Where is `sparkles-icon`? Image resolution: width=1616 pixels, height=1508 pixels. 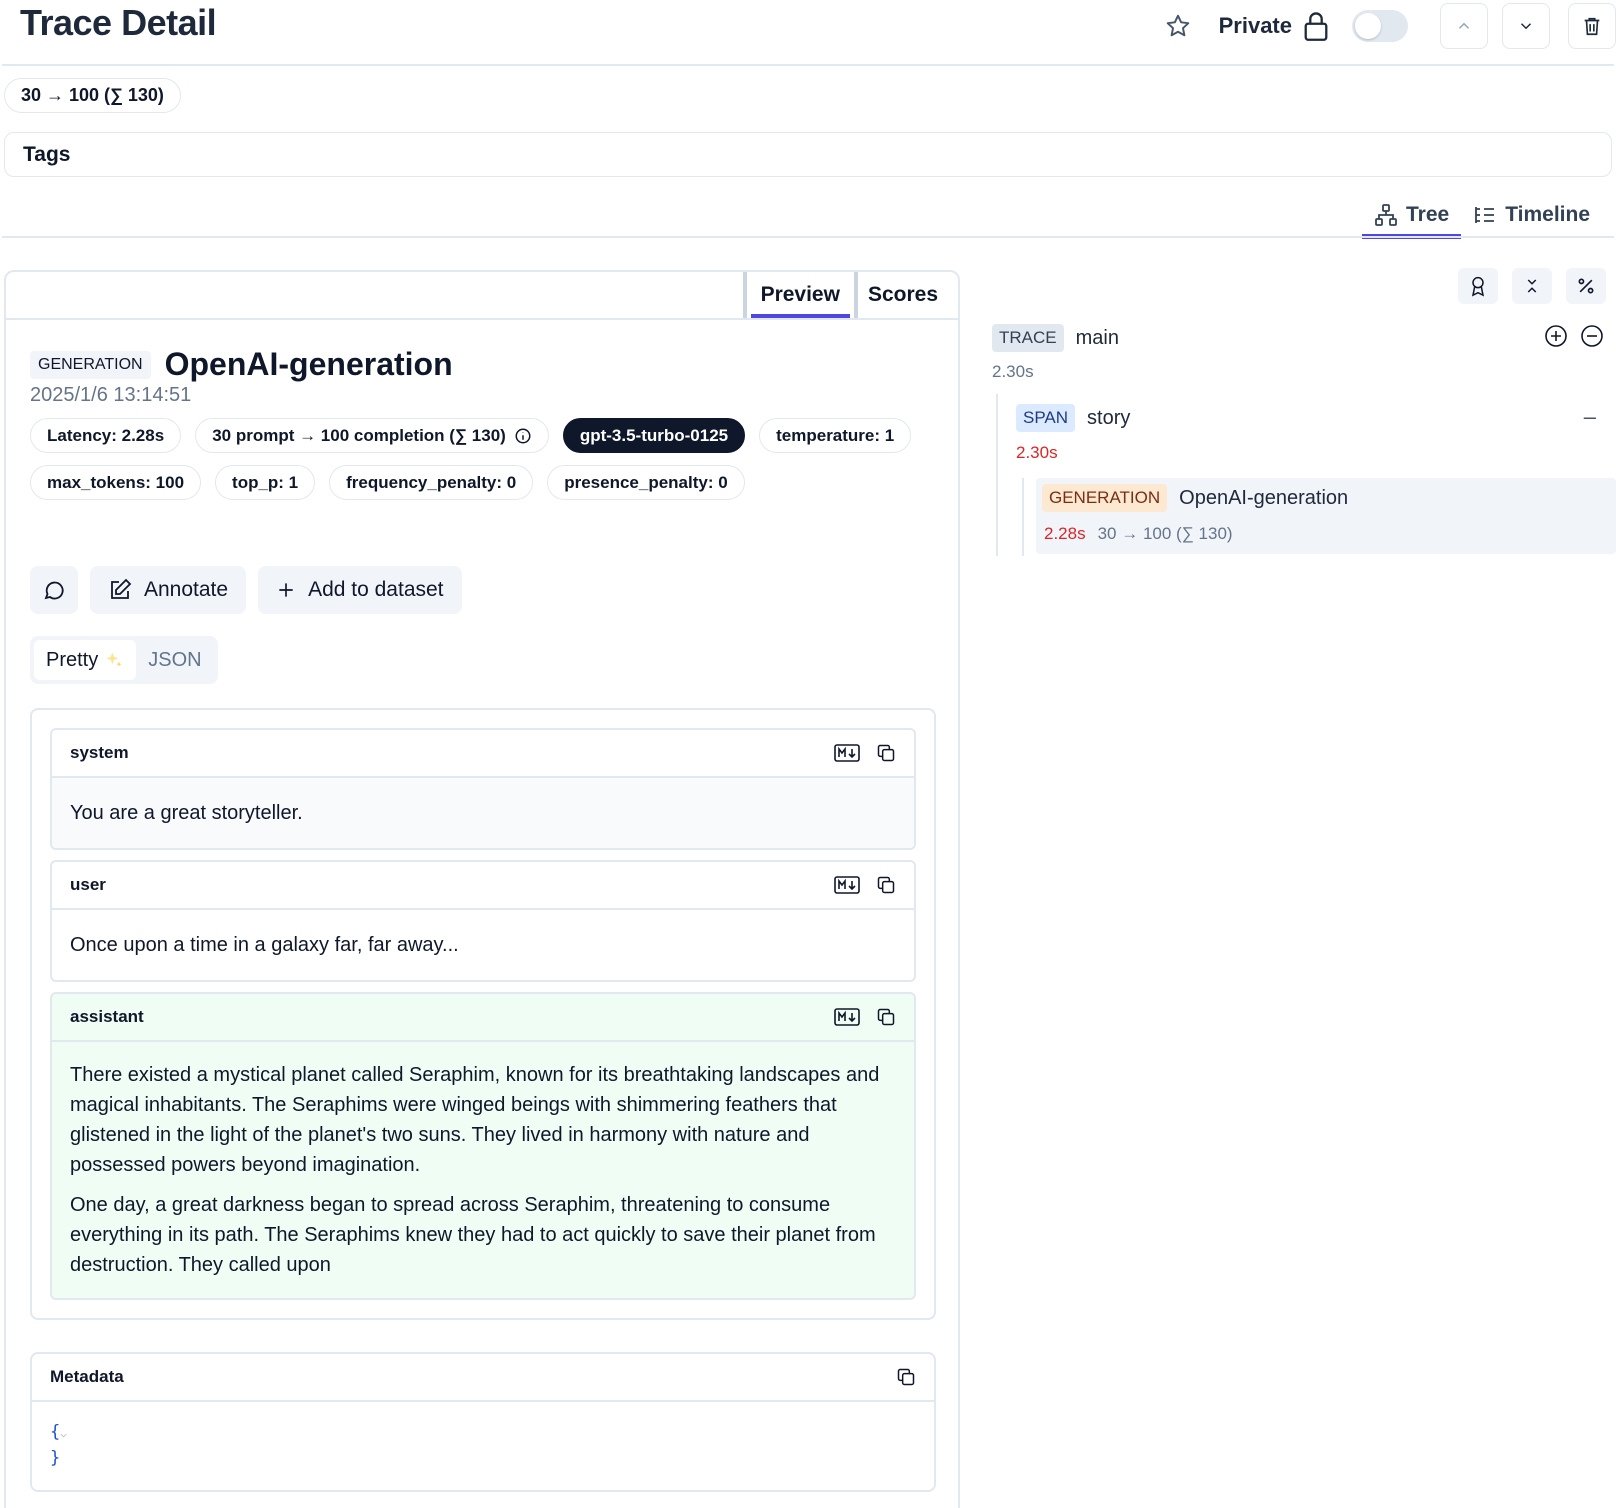 sparkles-icon is located at coordinates (114, 659).